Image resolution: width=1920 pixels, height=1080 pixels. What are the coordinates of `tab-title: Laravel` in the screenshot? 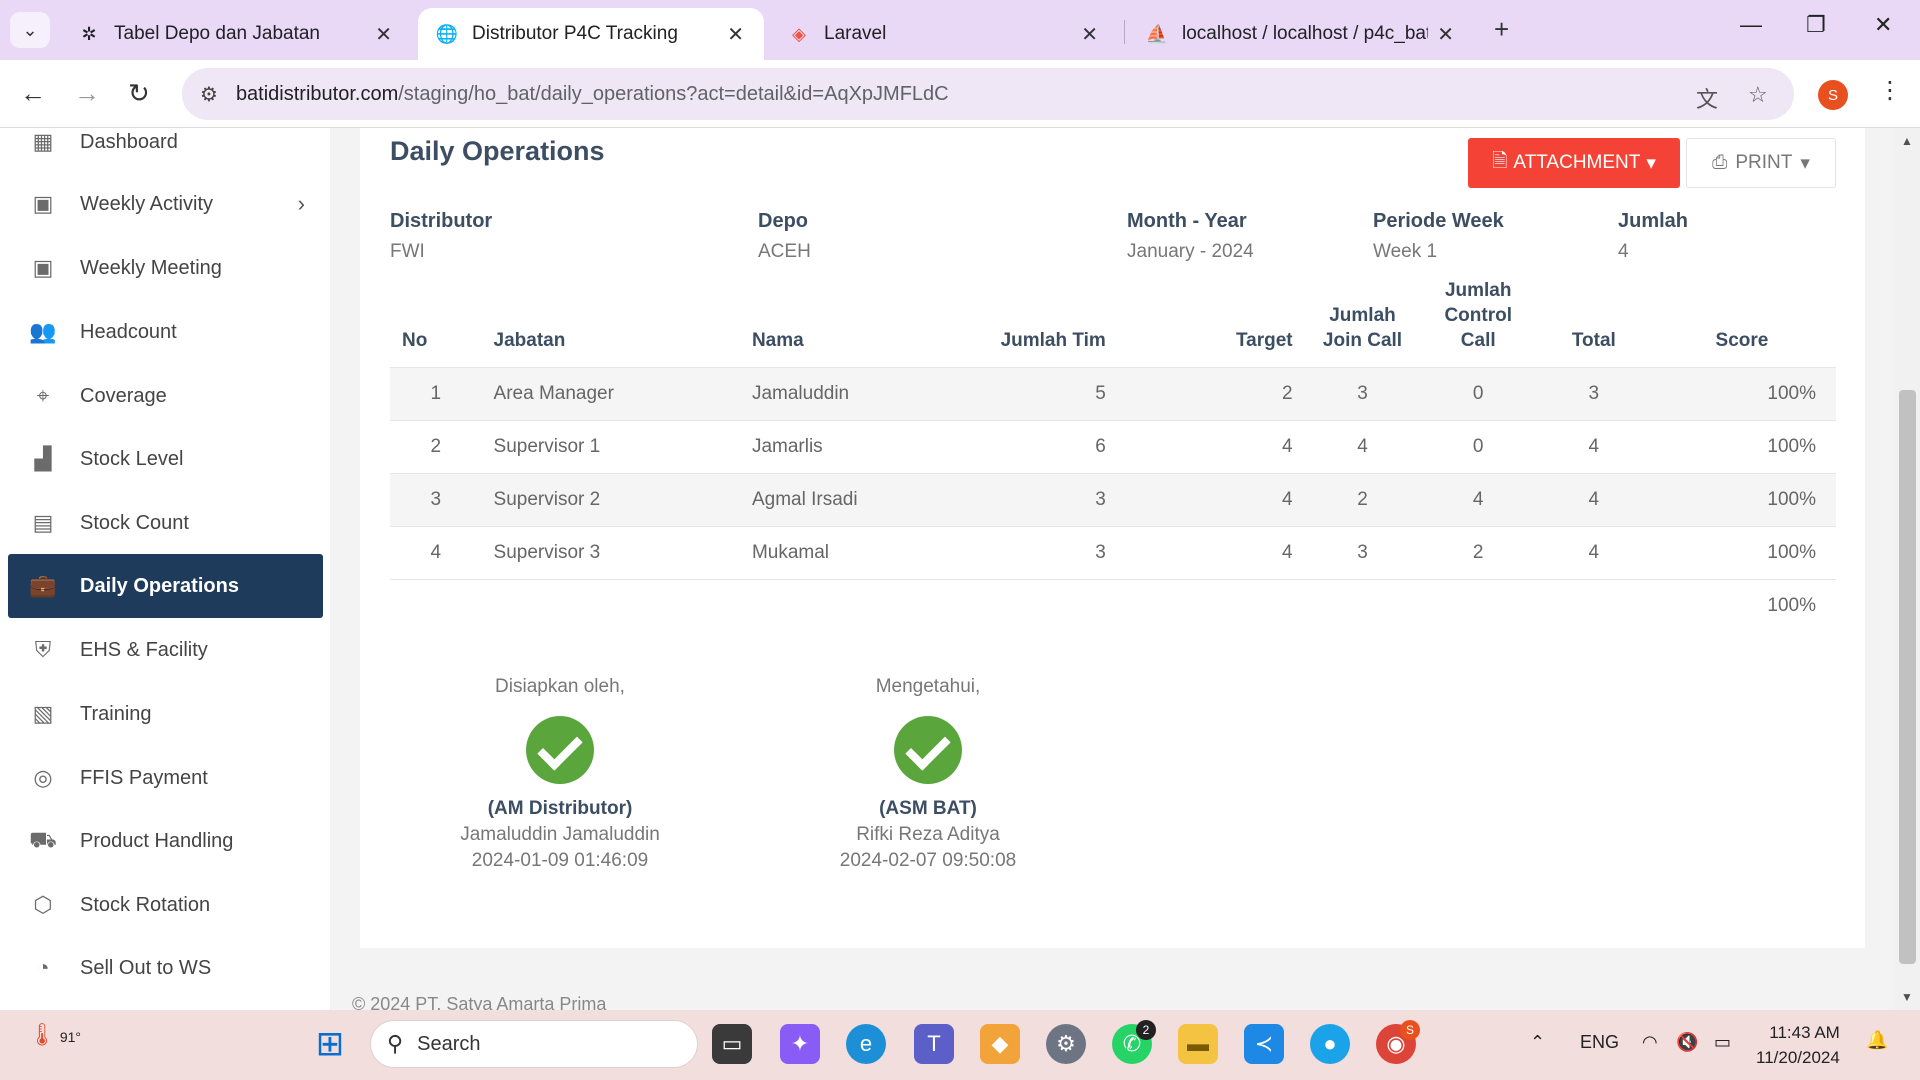 It's located at (855, 33).